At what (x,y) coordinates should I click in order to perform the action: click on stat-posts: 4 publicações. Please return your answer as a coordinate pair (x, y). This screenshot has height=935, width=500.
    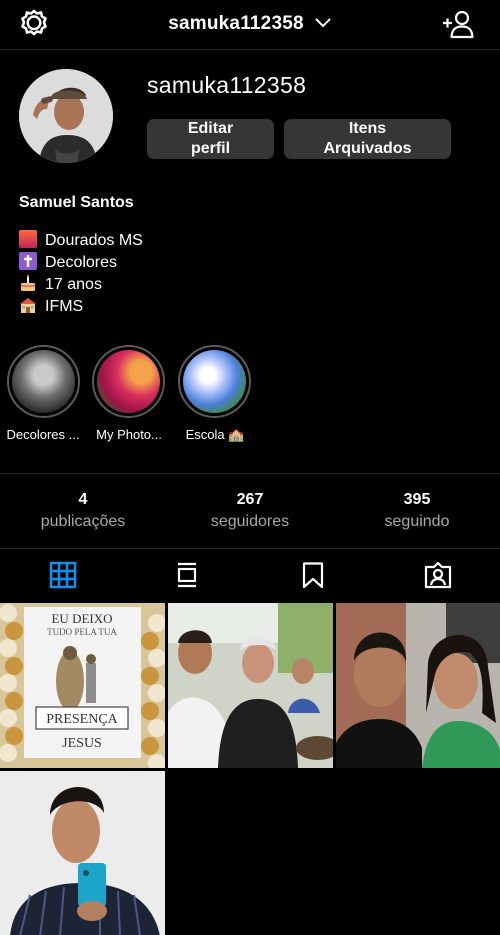
    Looking at the image, I should click on (83, 511).